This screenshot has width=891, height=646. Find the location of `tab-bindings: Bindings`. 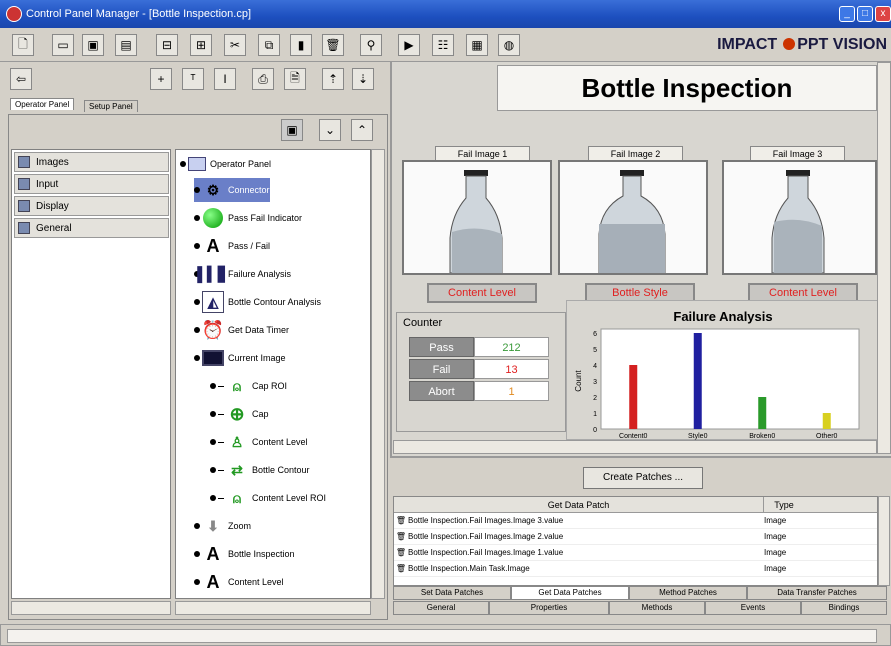

tab-bindings: Bindings is located at coordinates (844, 608).